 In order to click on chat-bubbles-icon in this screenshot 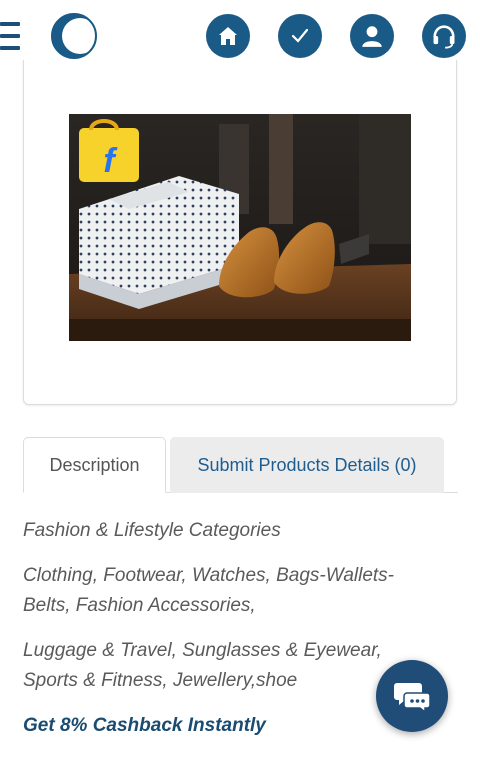, I will do `click(412, 698)`.